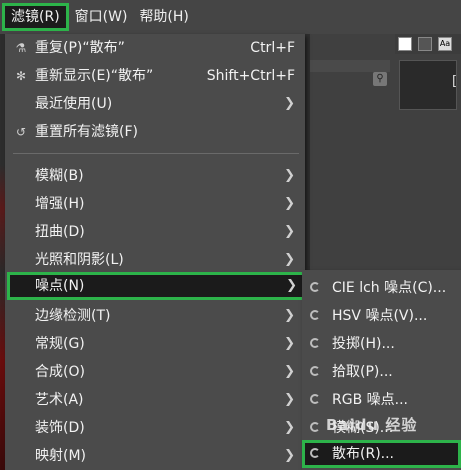 This screenshot has width=461, height=470. What do you see at coordinates (86, 132) in the screenshot?
I see `menu-item-label: 重置所有滤镜(F)` at bounding box center [86, 132].